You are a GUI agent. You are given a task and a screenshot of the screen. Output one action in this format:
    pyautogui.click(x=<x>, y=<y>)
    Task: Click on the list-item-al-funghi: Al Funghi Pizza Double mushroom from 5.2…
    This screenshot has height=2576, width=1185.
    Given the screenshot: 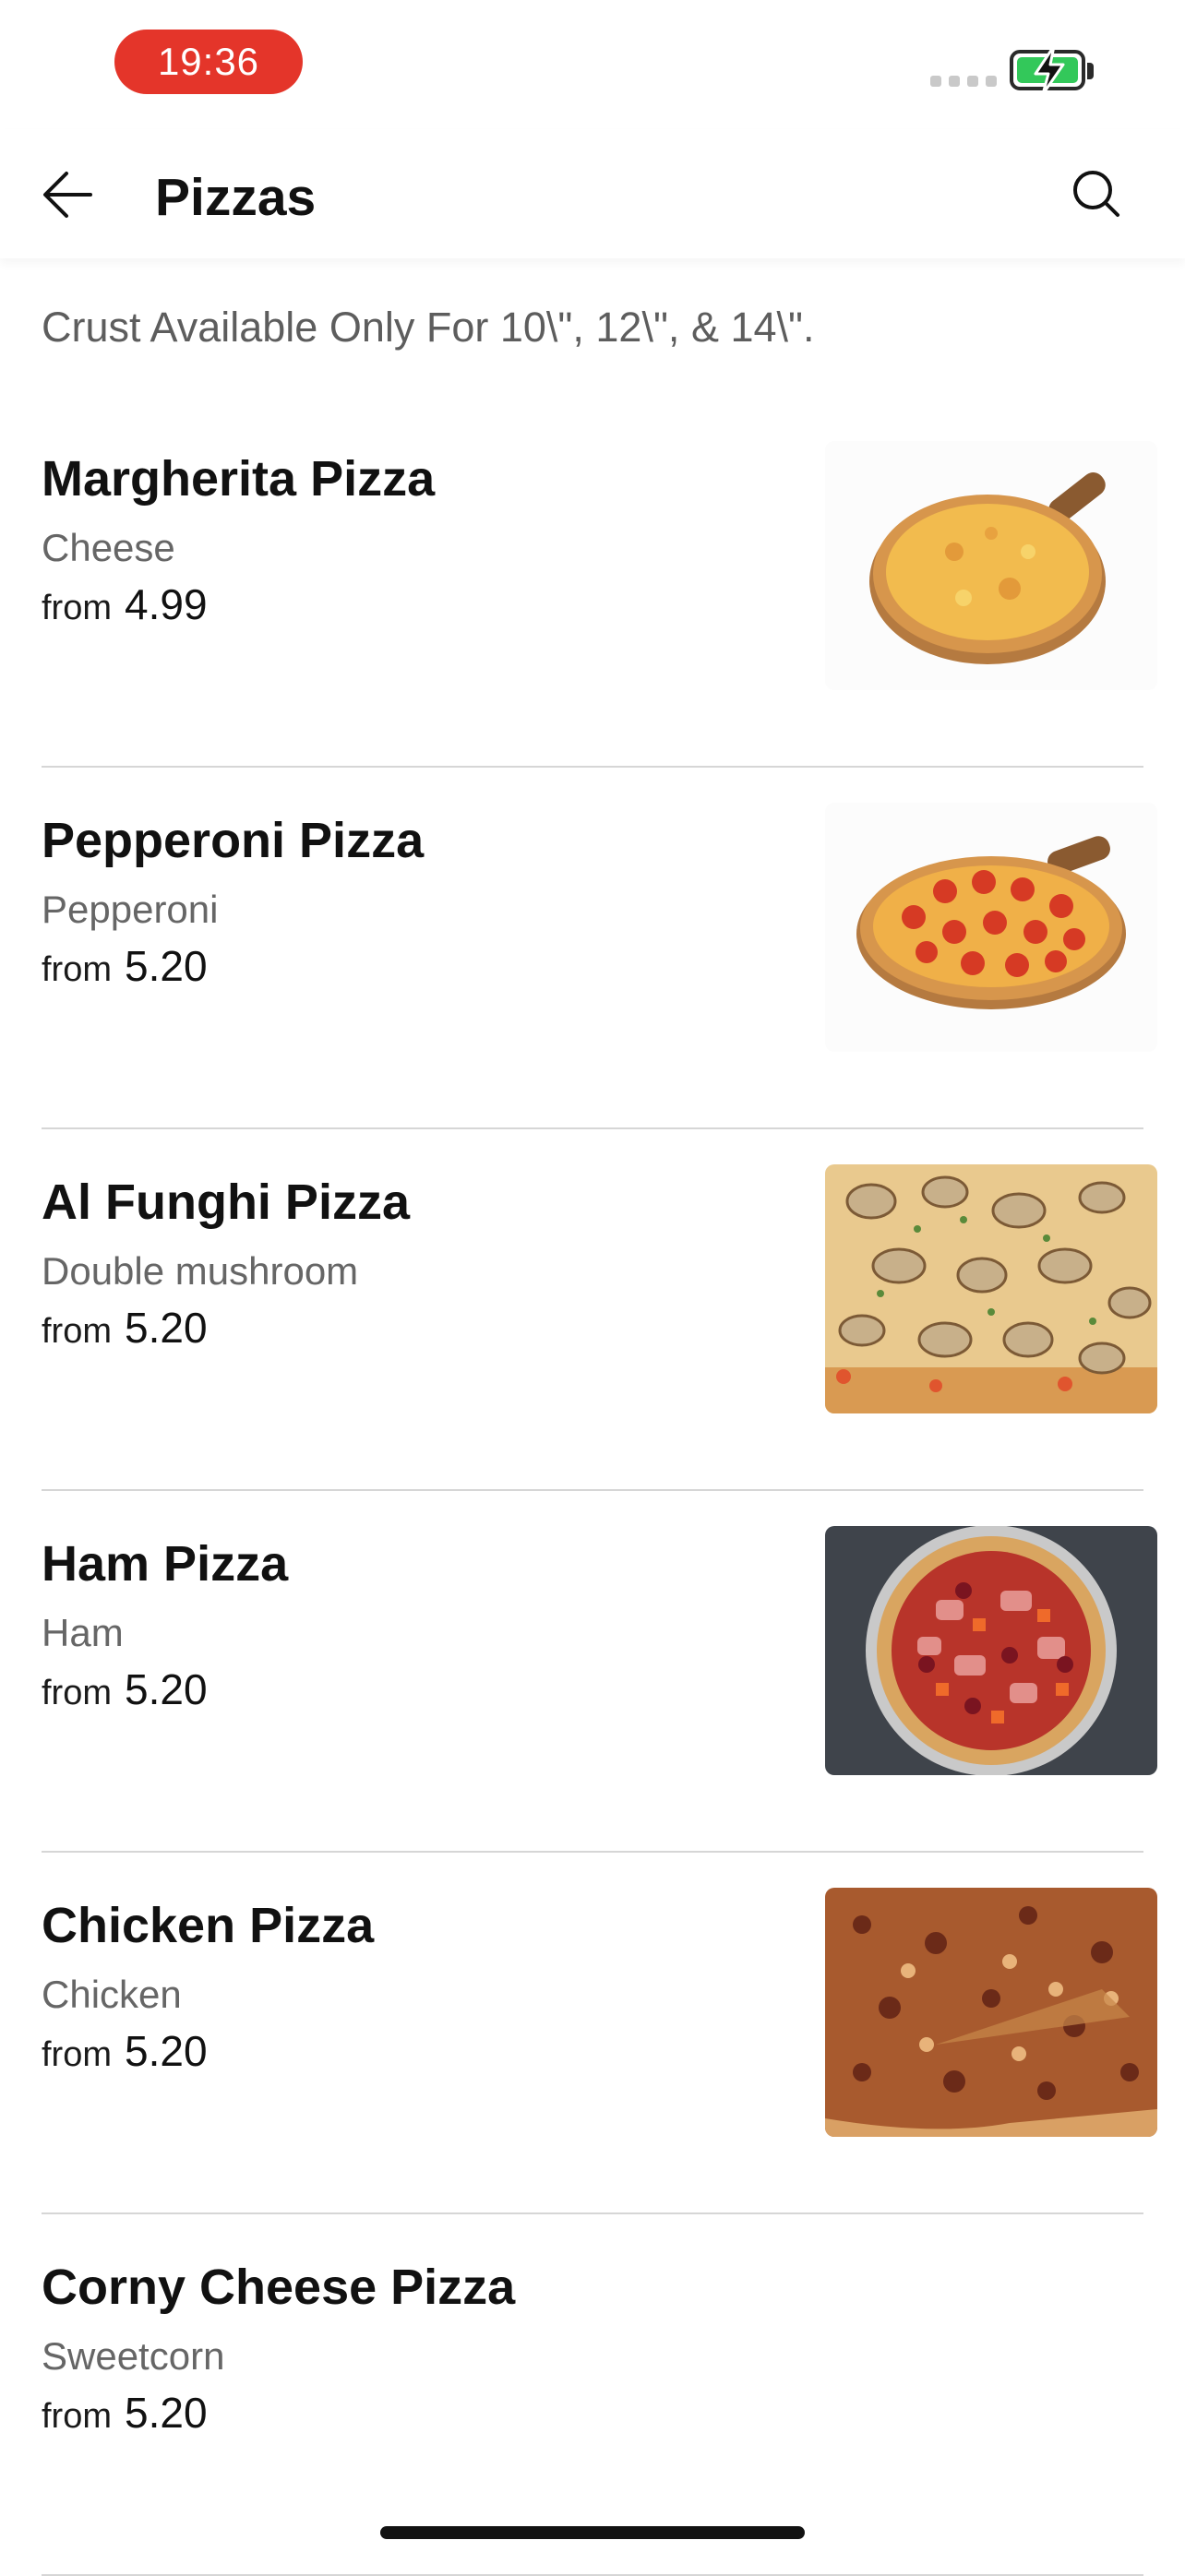 What is the action you would take?
    pyautogui.click(x=592, y=1310)
    